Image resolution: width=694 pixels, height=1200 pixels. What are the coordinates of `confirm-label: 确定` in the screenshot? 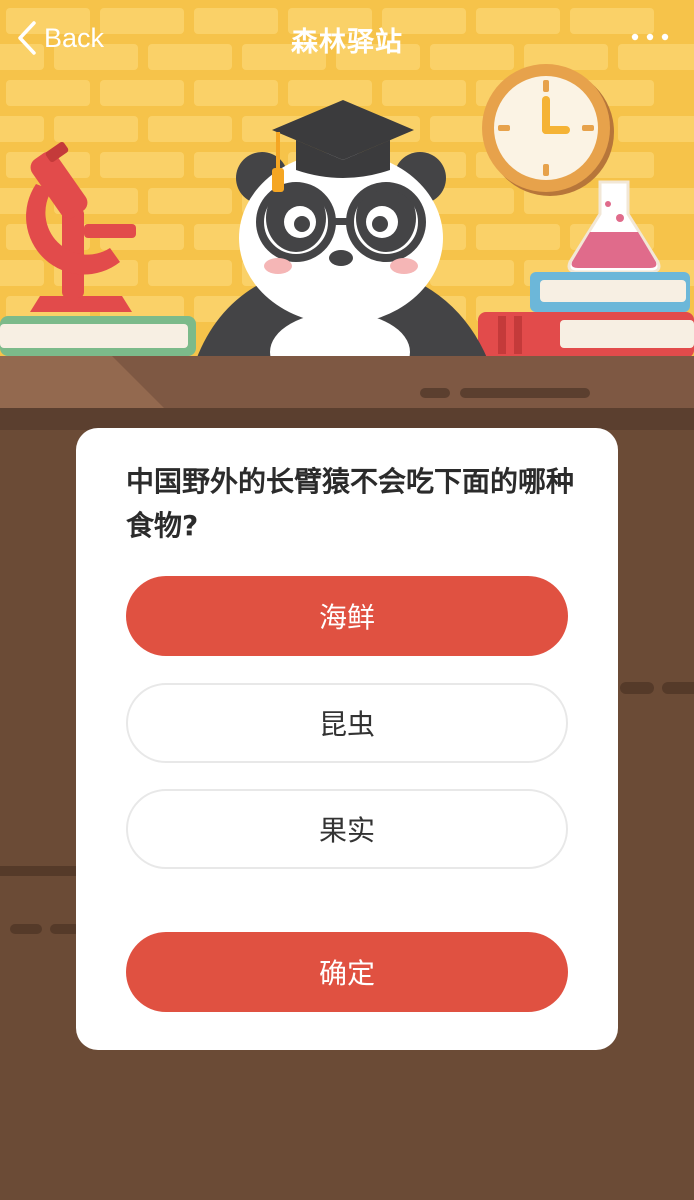 It's located at (346, 973).